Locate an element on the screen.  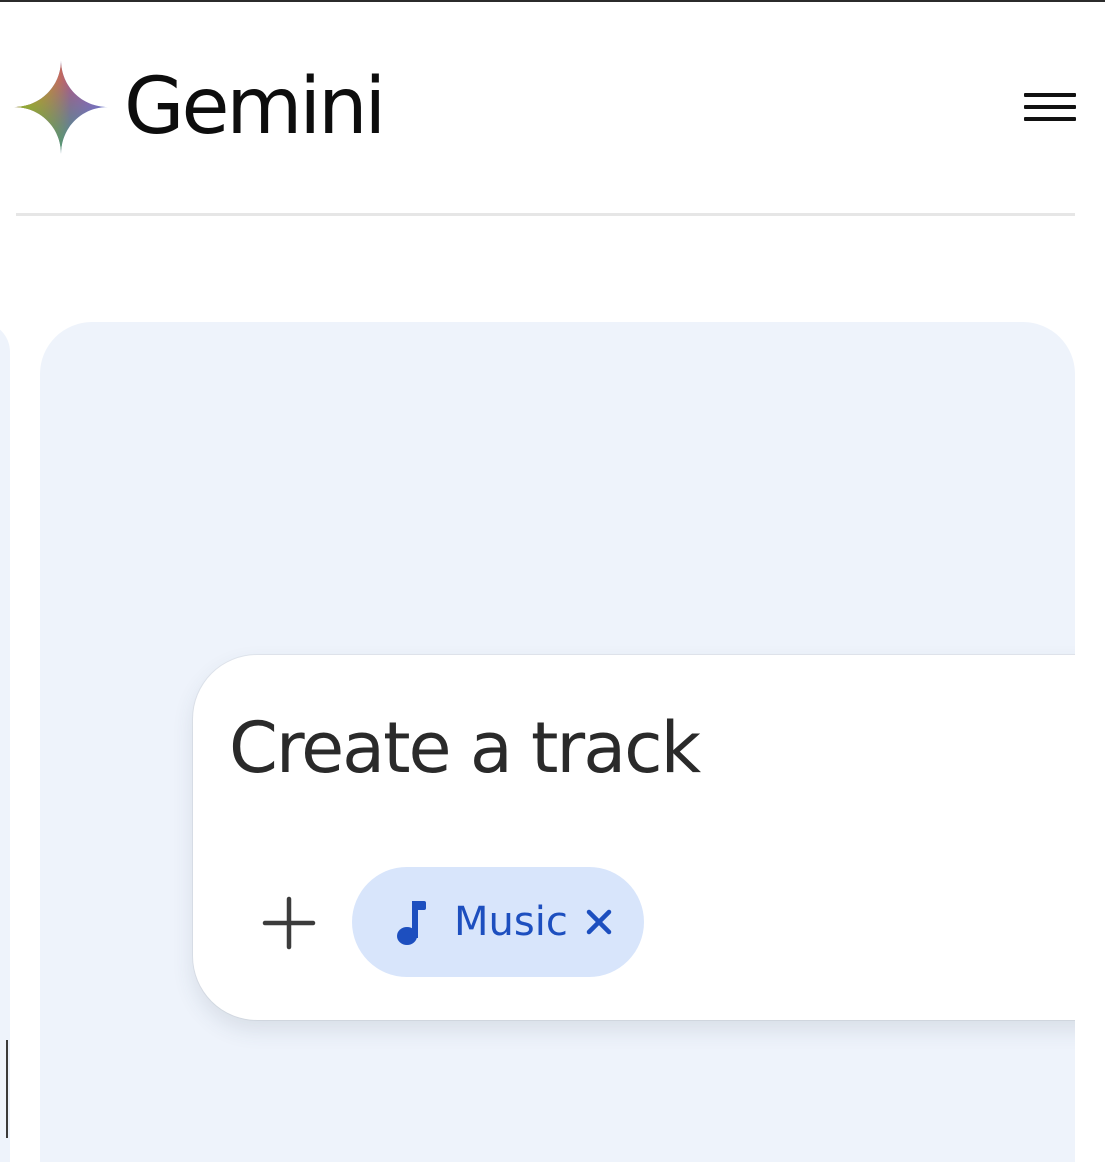
close-icon is located at coordinates (599, 922).